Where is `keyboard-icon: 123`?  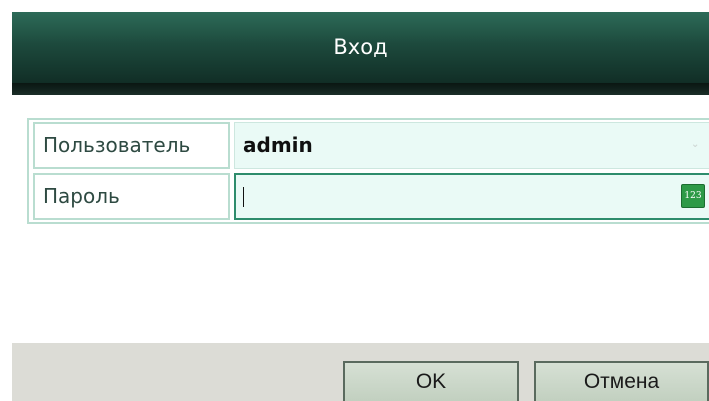
keyboard-icon: 123 is located at coordinates (693, 196).